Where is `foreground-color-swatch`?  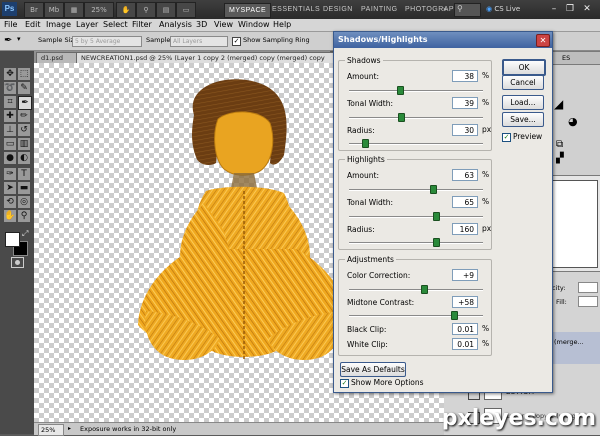
foreground-color-swatch is located at coordinates (12, 239).